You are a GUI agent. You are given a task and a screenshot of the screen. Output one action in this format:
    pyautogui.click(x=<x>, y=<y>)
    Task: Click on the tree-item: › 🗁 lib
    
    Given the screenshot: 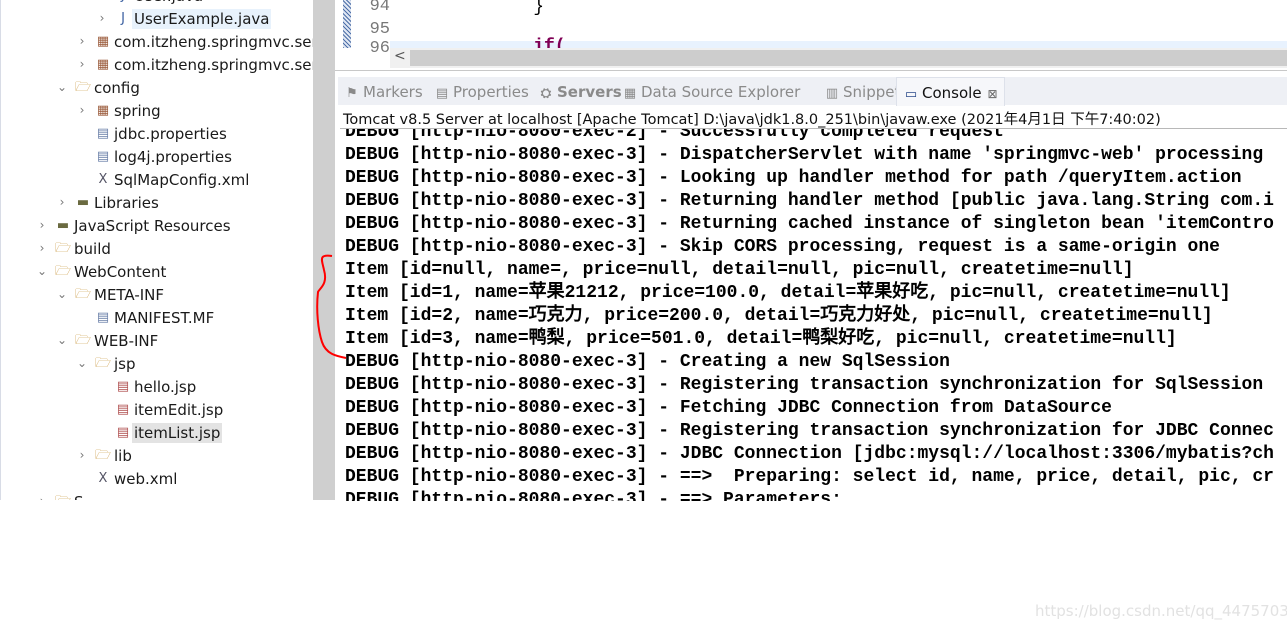 What is the action you would take?
    pyautogui.click(x=157, y=456)
    